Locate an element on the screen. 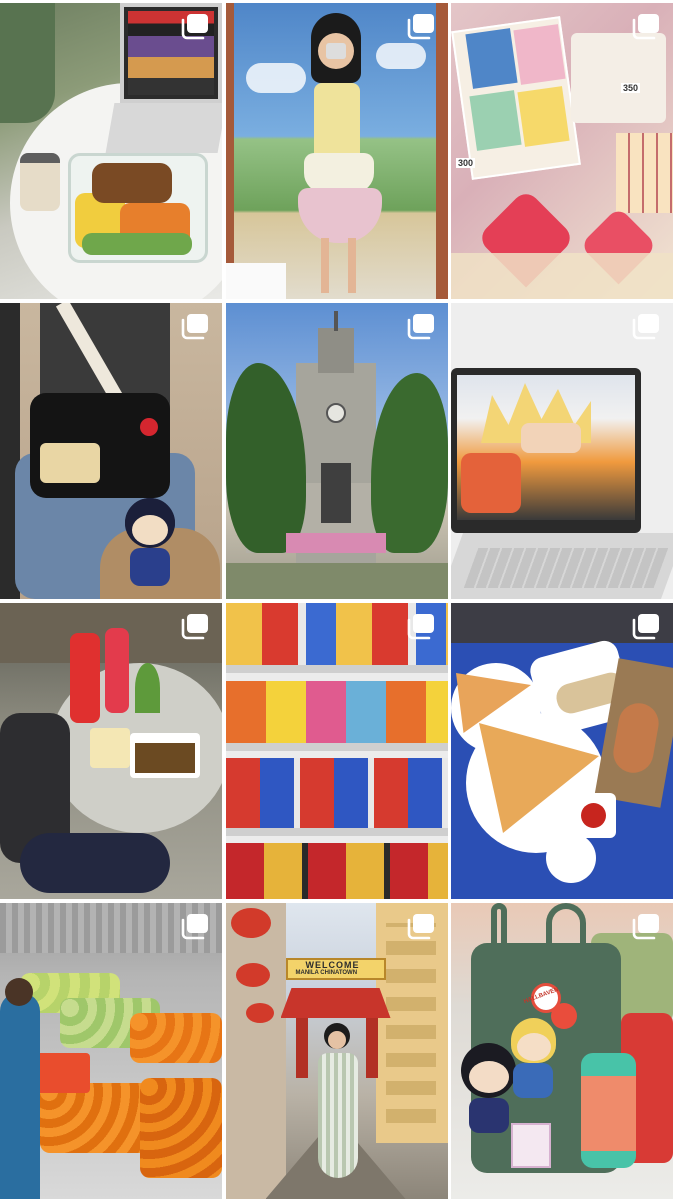 The width and height of the screenshot is (673, 1200). post-photo-chinatown-street: WELCOME MANILA CHINATOWN is located at coordinates (336, 1051).